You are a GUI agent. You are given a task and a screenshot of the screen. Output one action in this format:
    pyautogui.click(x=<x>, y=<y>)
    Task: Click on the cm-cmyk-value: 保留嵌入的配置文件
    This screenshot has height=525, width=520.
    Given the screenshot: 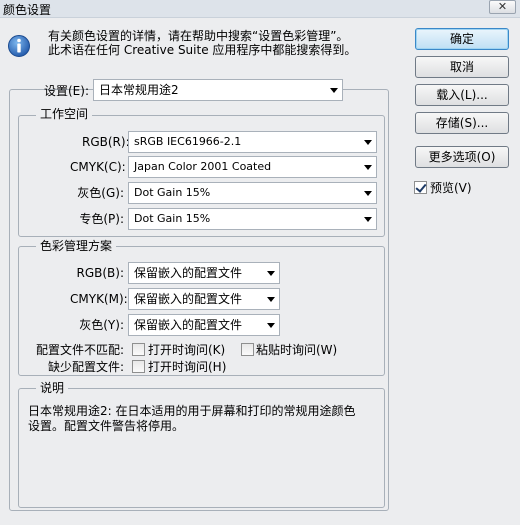 What is the action you would take?
    pyautogui.click(x=188, y=299)
    